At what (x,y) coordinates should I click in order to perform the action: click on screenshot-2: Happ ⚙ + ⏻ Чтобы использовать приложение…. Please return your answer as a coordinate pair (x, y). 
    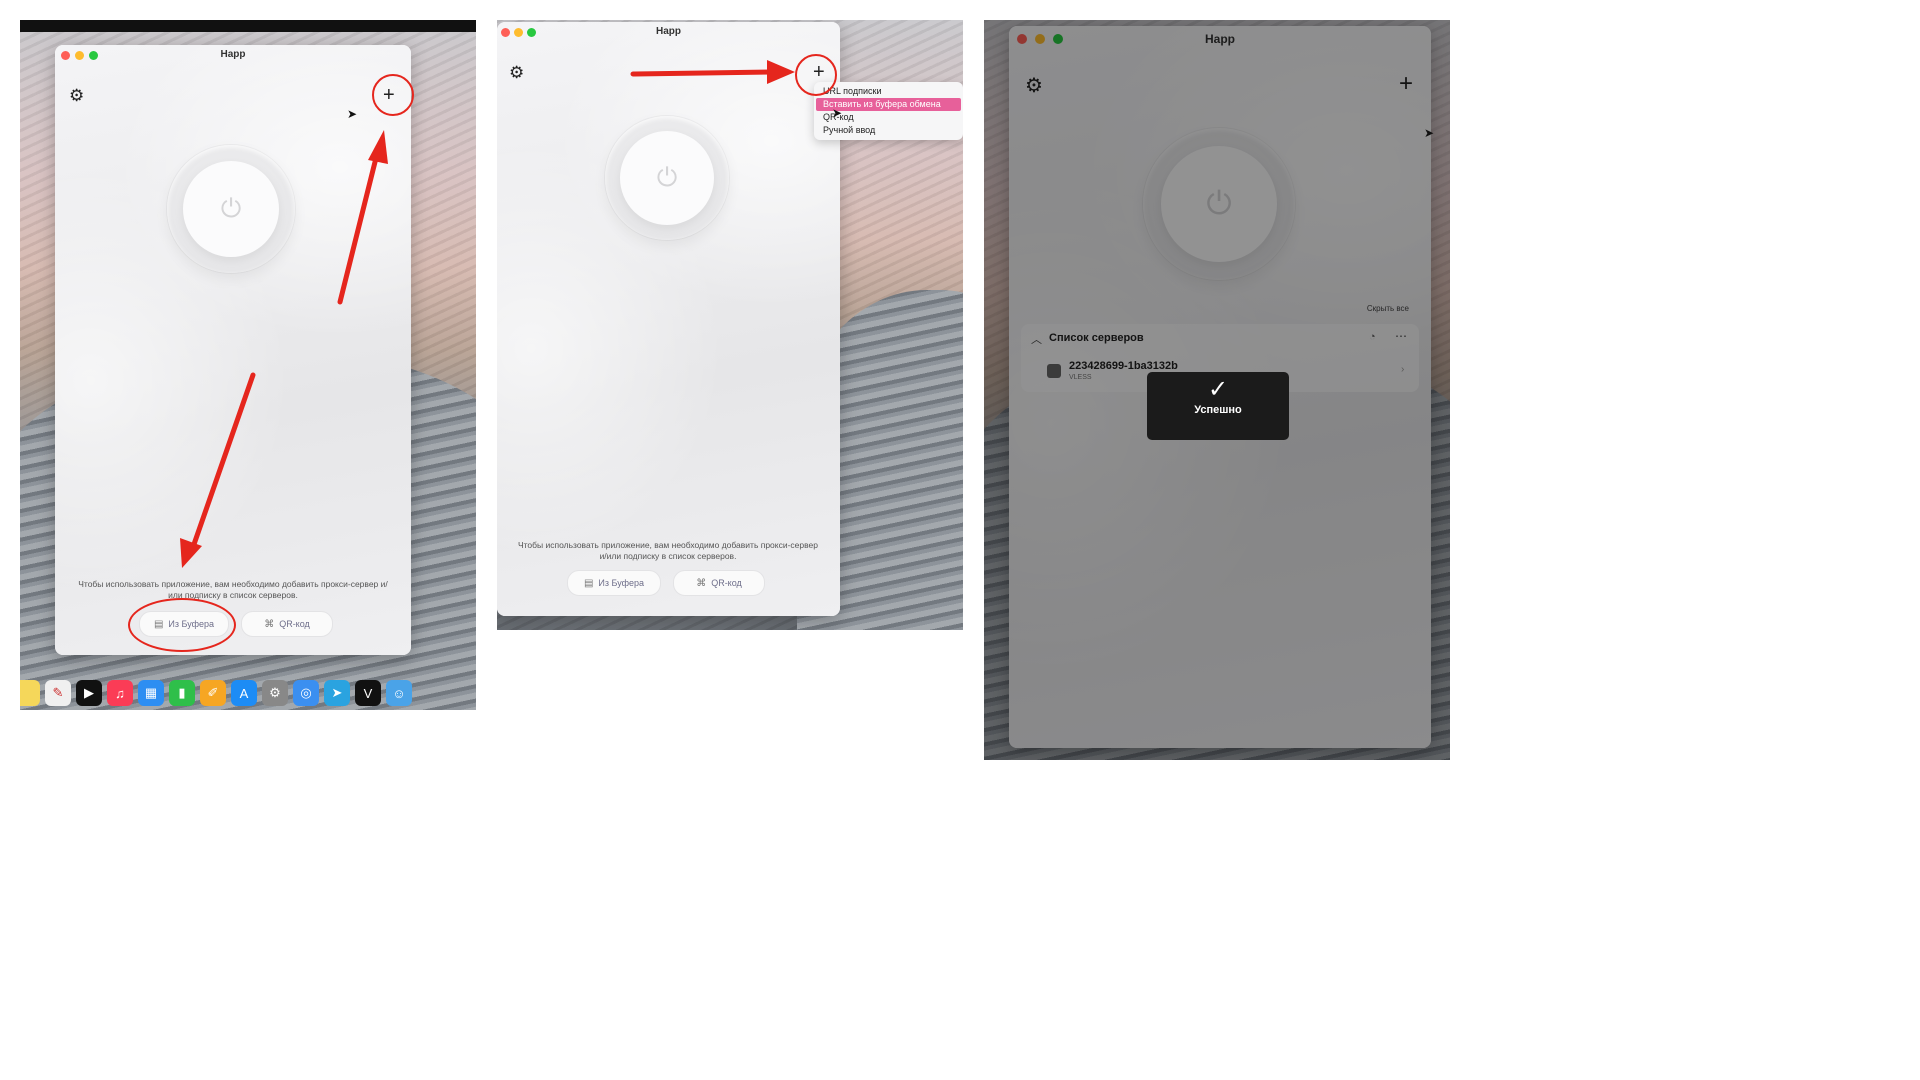
    Looking at the image, I should click on (730, 325).